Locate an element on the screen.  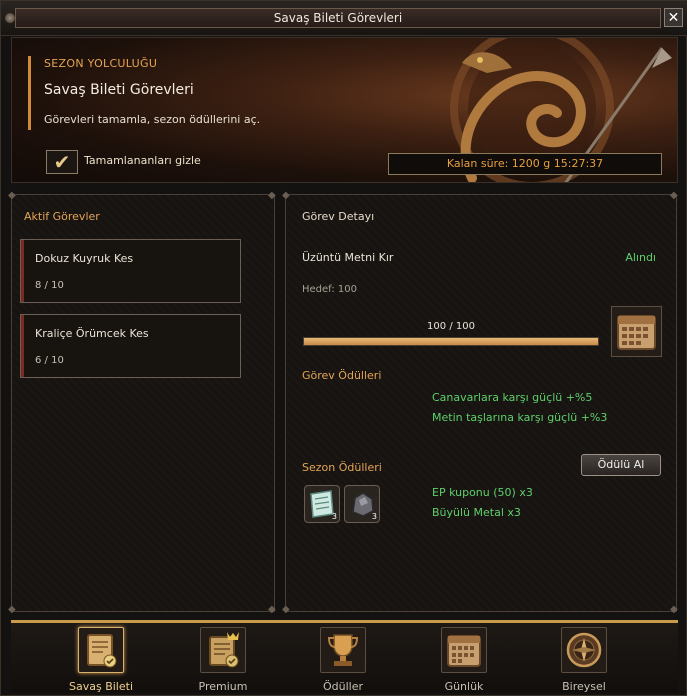
detail-target: Hedef: 100 is located at coordinates (329, 289).